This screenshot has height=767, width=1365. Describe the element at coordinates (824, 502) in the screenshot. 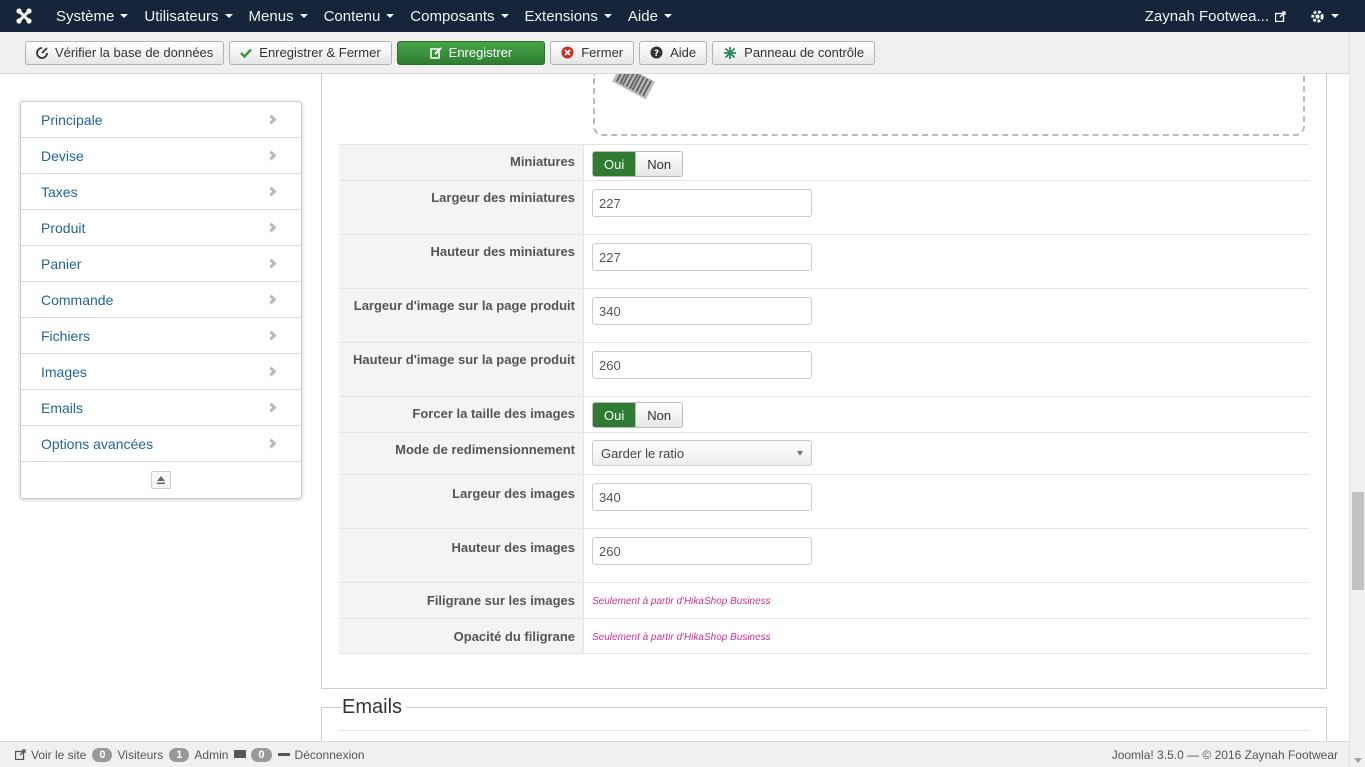

I see `row-img-width: Largeur des images 340` at that location.